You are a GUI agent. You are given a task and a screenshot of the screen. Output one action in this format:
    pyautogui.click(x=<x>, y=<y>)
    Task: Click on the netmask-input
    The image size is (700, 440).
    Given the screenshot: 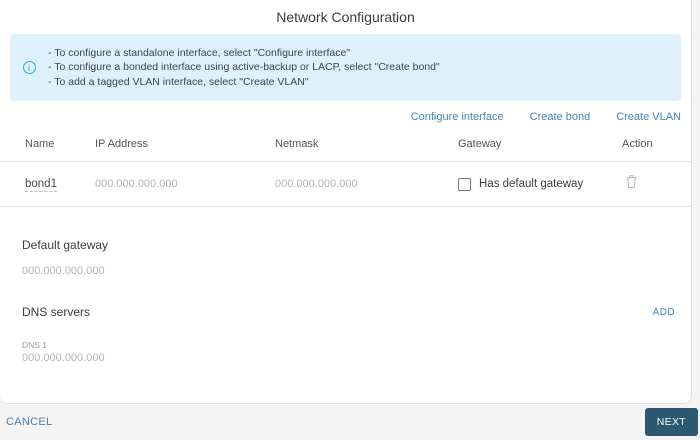 What is the action you would take?
    pyautogui.click(x=357, y=186)
    